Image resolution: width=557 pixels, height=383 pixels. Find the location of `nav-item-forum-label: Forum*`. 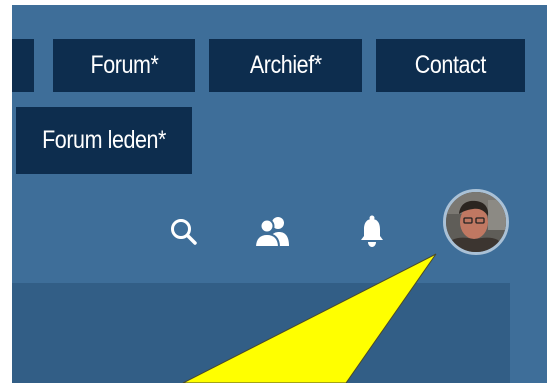

nav-item-forum-label: Forum* is located at coordinates (124, 65).